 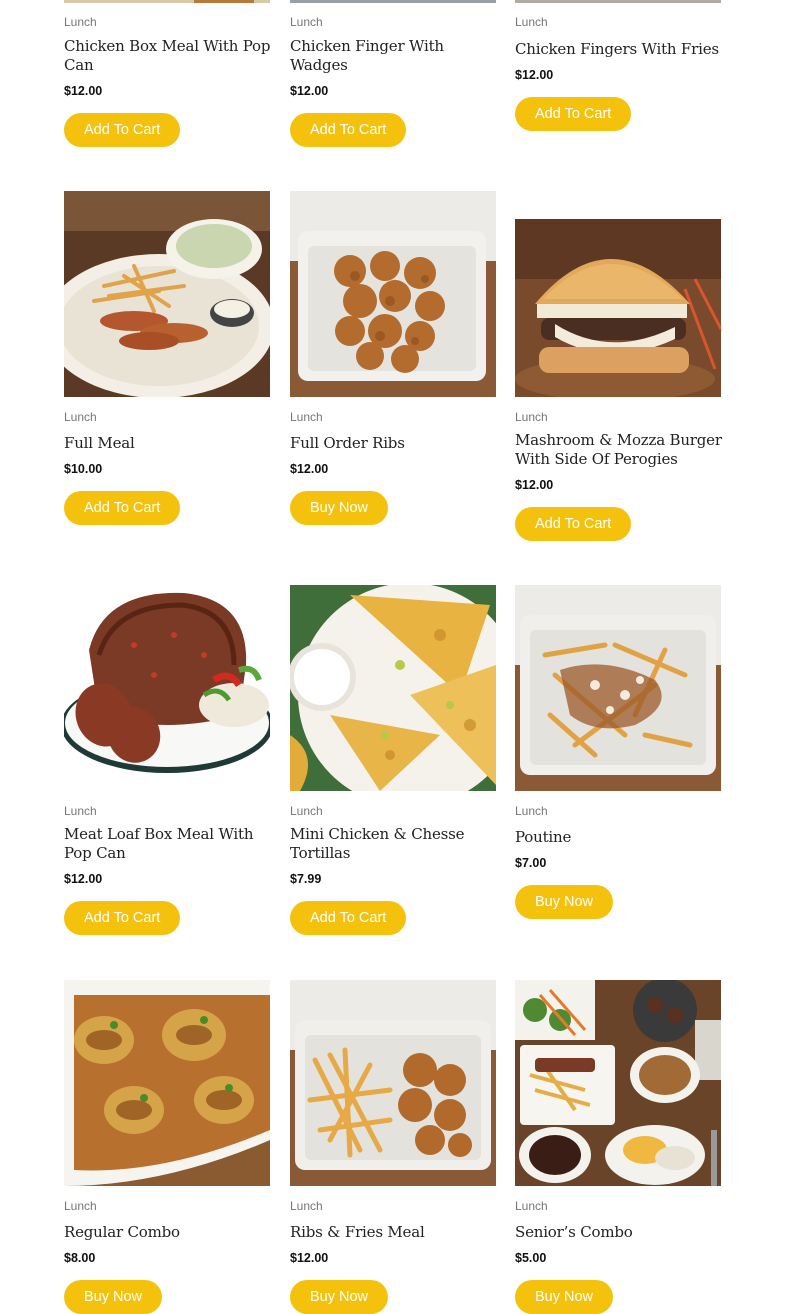 I want to click on product-title: Full Meal, so click(x=169, y=443).